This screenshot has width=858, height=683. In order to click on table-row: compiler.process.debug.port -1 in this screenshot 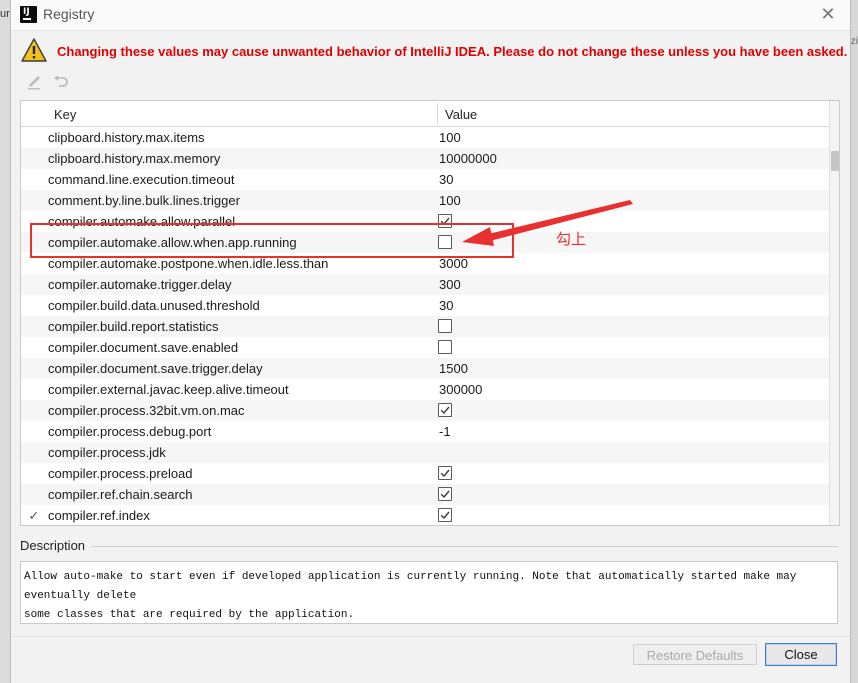, I will do `click(425, 431)`.